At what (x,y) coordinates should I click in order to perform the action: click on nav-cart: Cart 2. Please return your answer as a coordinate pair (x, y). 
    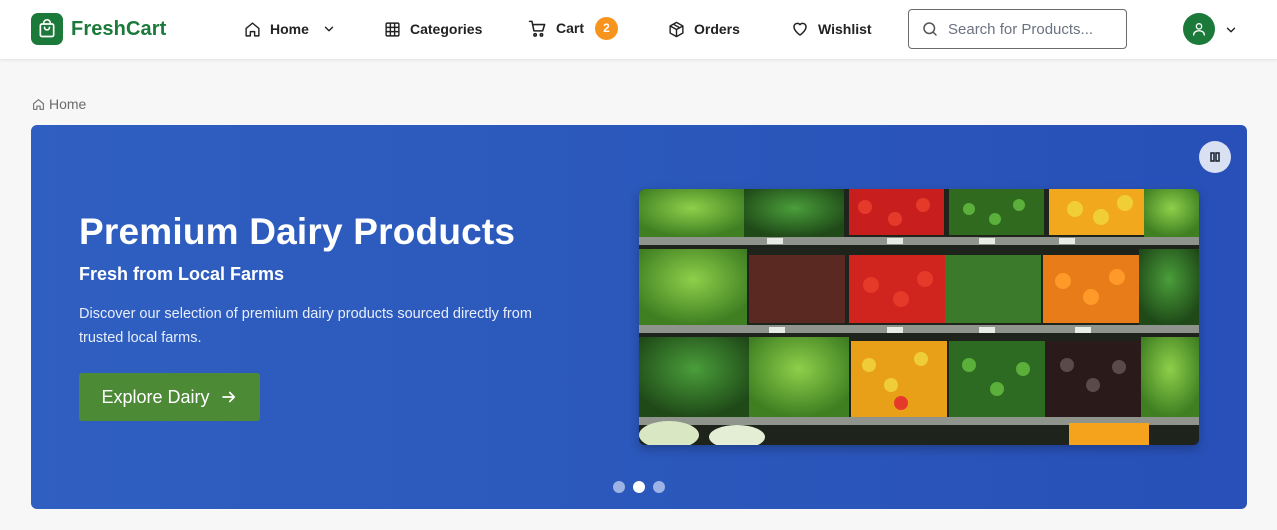
    Looking at the image, I should click on (573, 28).